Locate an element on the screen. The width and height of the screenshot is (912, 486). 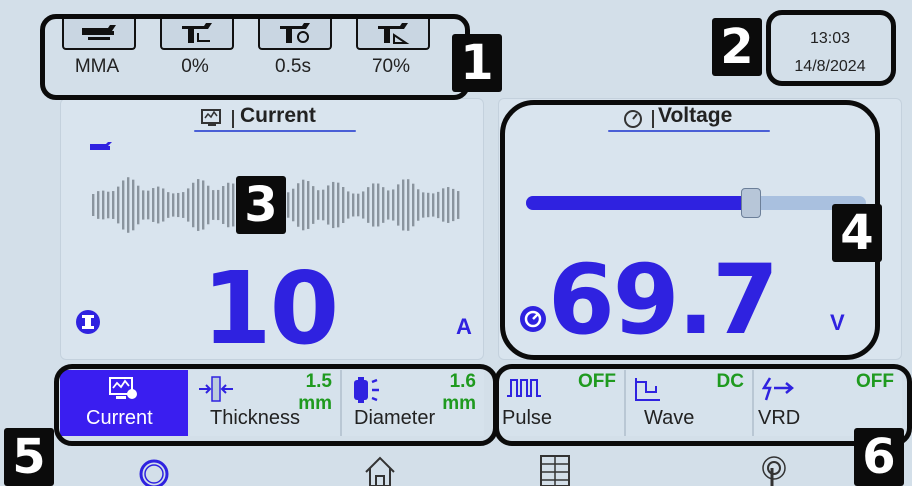
divider is located at coordinates (233, 119).